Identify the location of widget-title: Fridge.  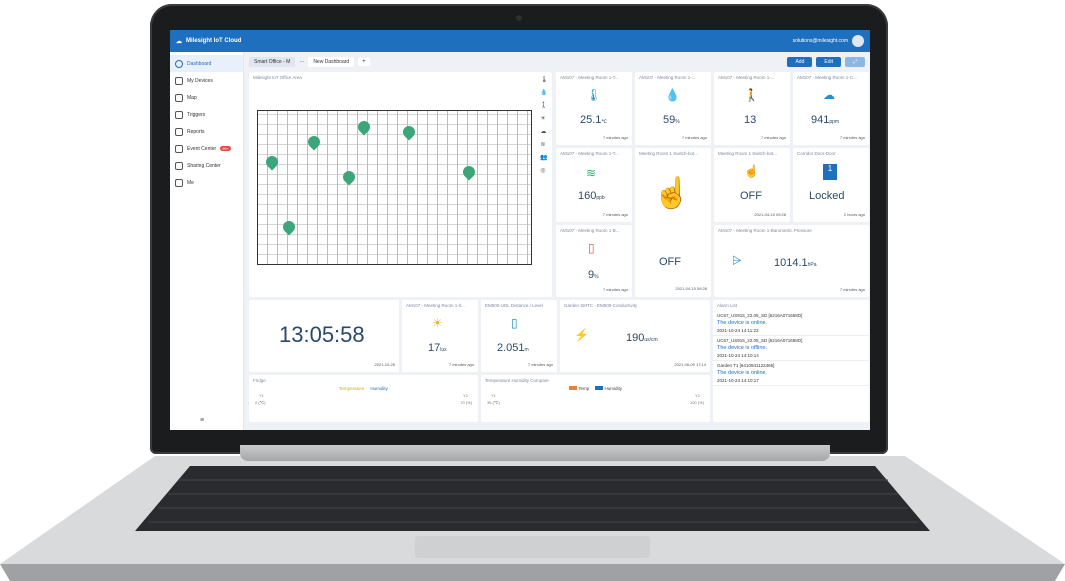
(259, 380).